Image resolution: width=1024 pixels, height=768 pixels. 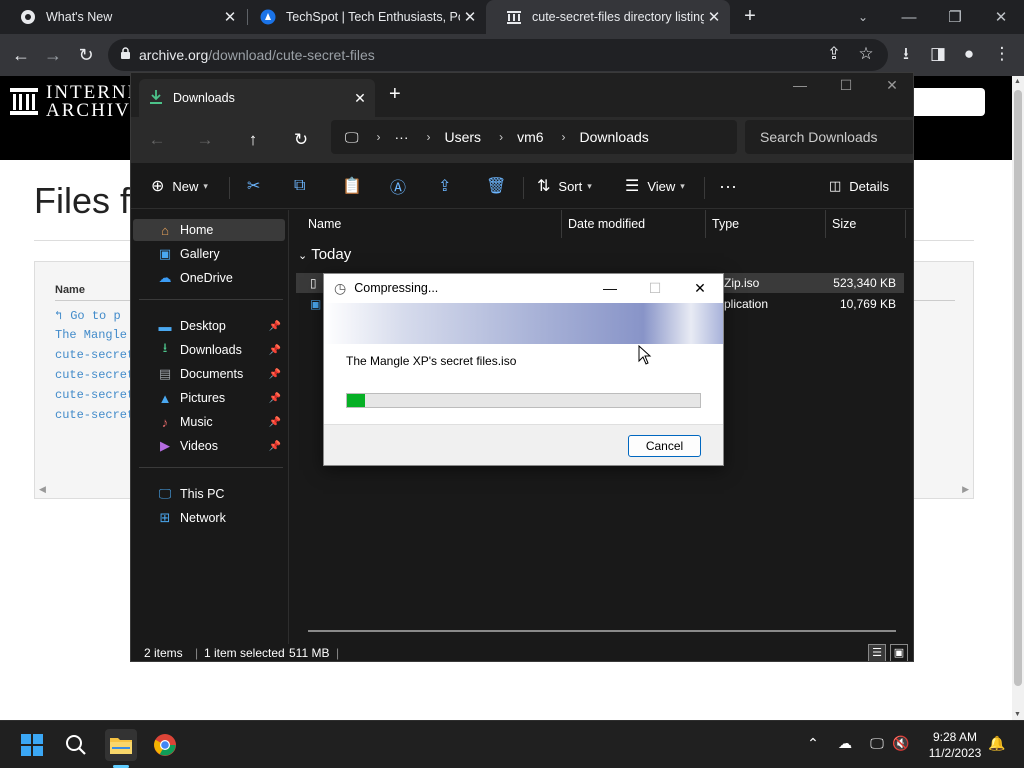 I want to click on details-button: ◫ Details, so click(x=859, y=186).